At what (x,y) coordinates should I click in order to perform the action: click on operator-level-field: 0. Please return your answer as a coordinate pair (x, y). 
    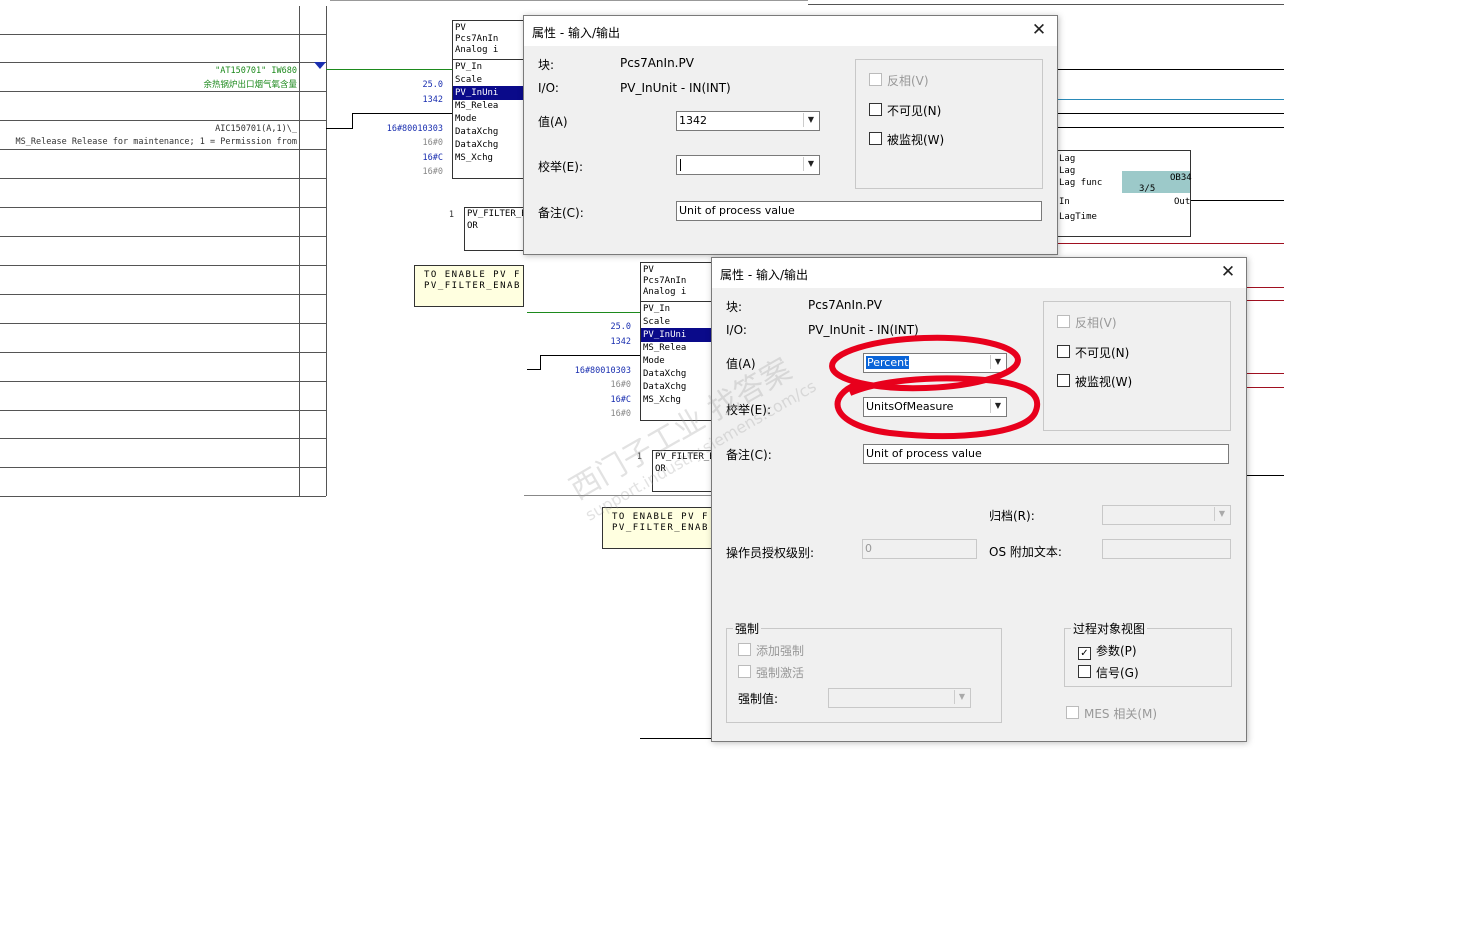
    Looking at the image, I should click on (919, 549).